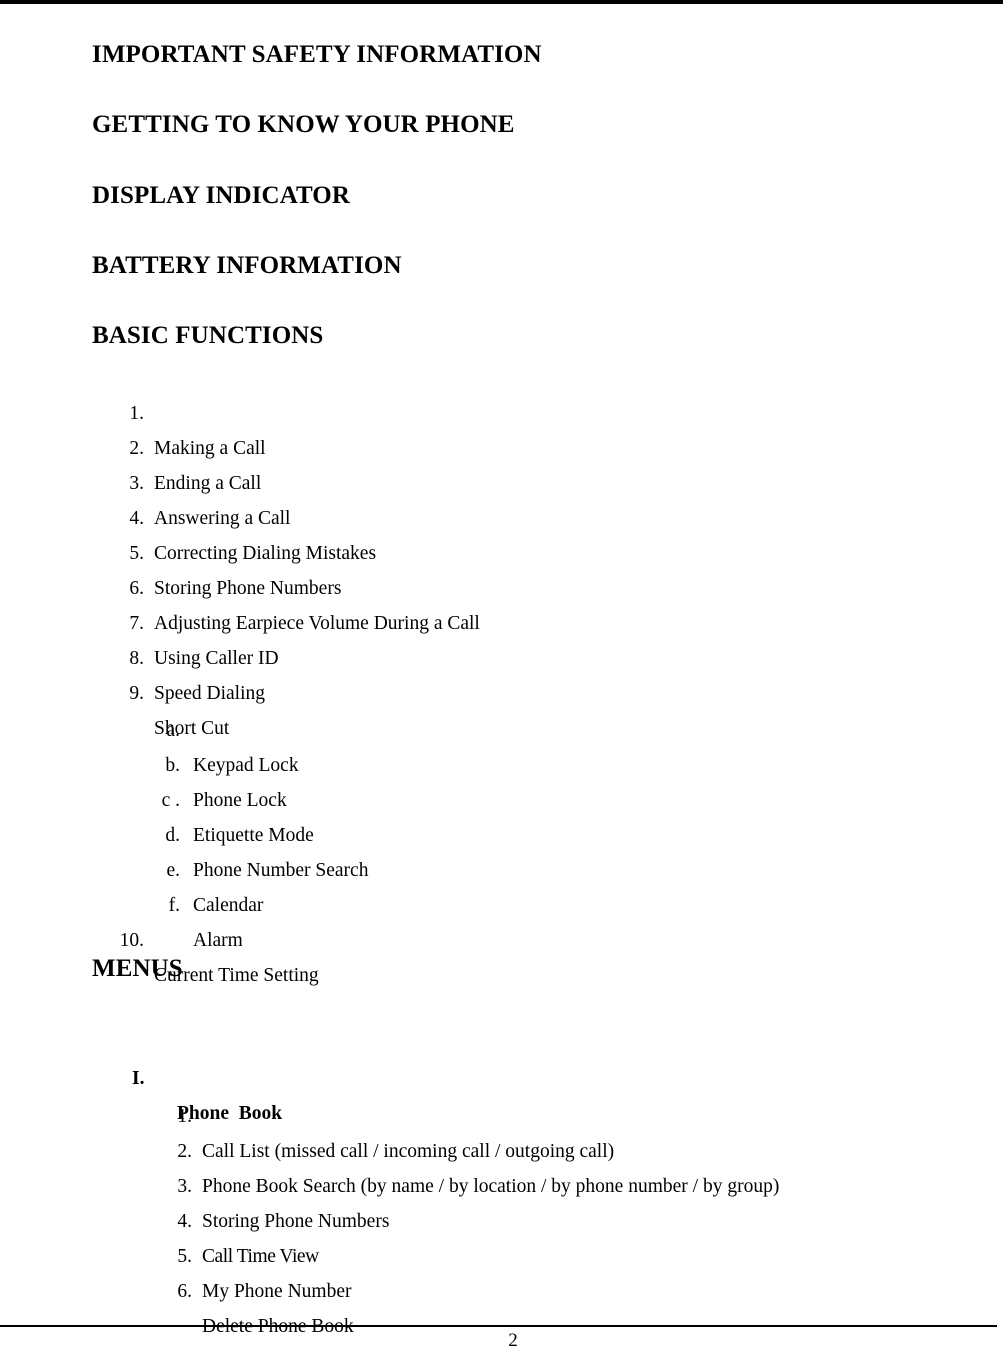  What do you see at coordinates (137, 968) in the screenshot?
I see `heading-menus: MENUS` at bounding box center [137, 968].